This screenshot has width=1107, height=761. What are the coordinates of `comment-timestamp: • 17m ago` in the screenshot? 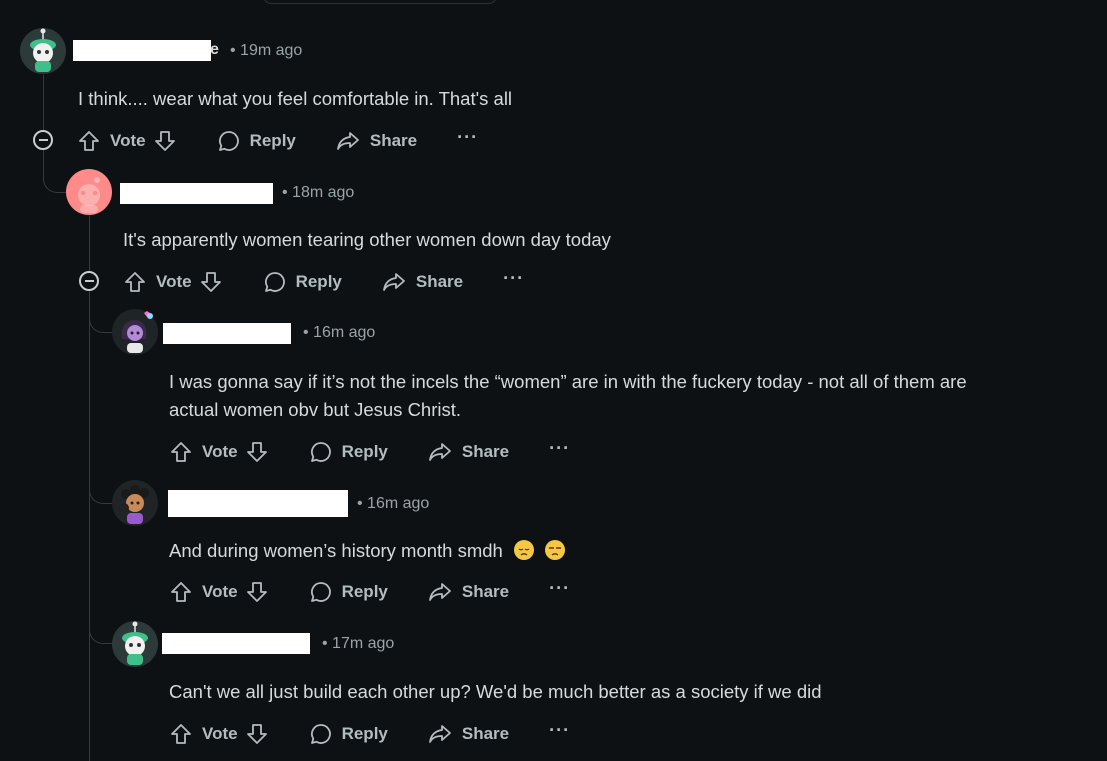 It's located at (358, 643).